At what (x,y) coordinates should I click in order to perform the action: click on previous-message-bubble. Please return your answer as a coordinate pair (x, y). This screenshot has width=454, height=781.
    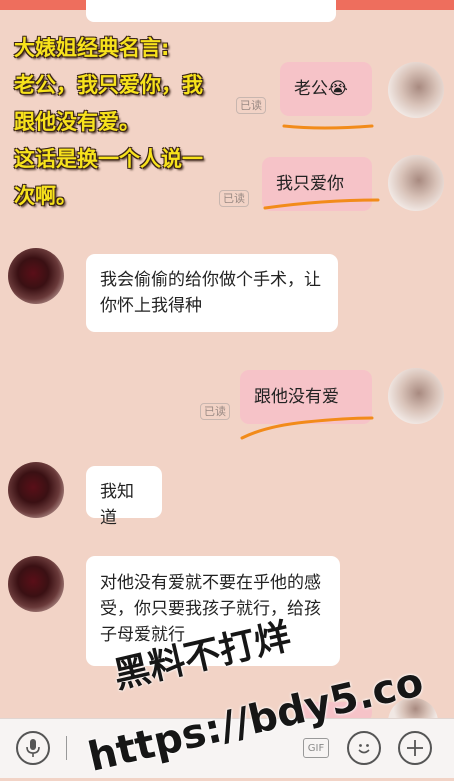
    Looking at the image, I should click on (211, 11).